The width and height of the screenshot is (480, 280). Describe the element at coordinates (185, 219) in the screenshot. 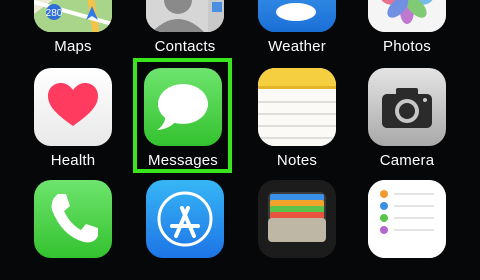

I see `app-store-icon` at that location.